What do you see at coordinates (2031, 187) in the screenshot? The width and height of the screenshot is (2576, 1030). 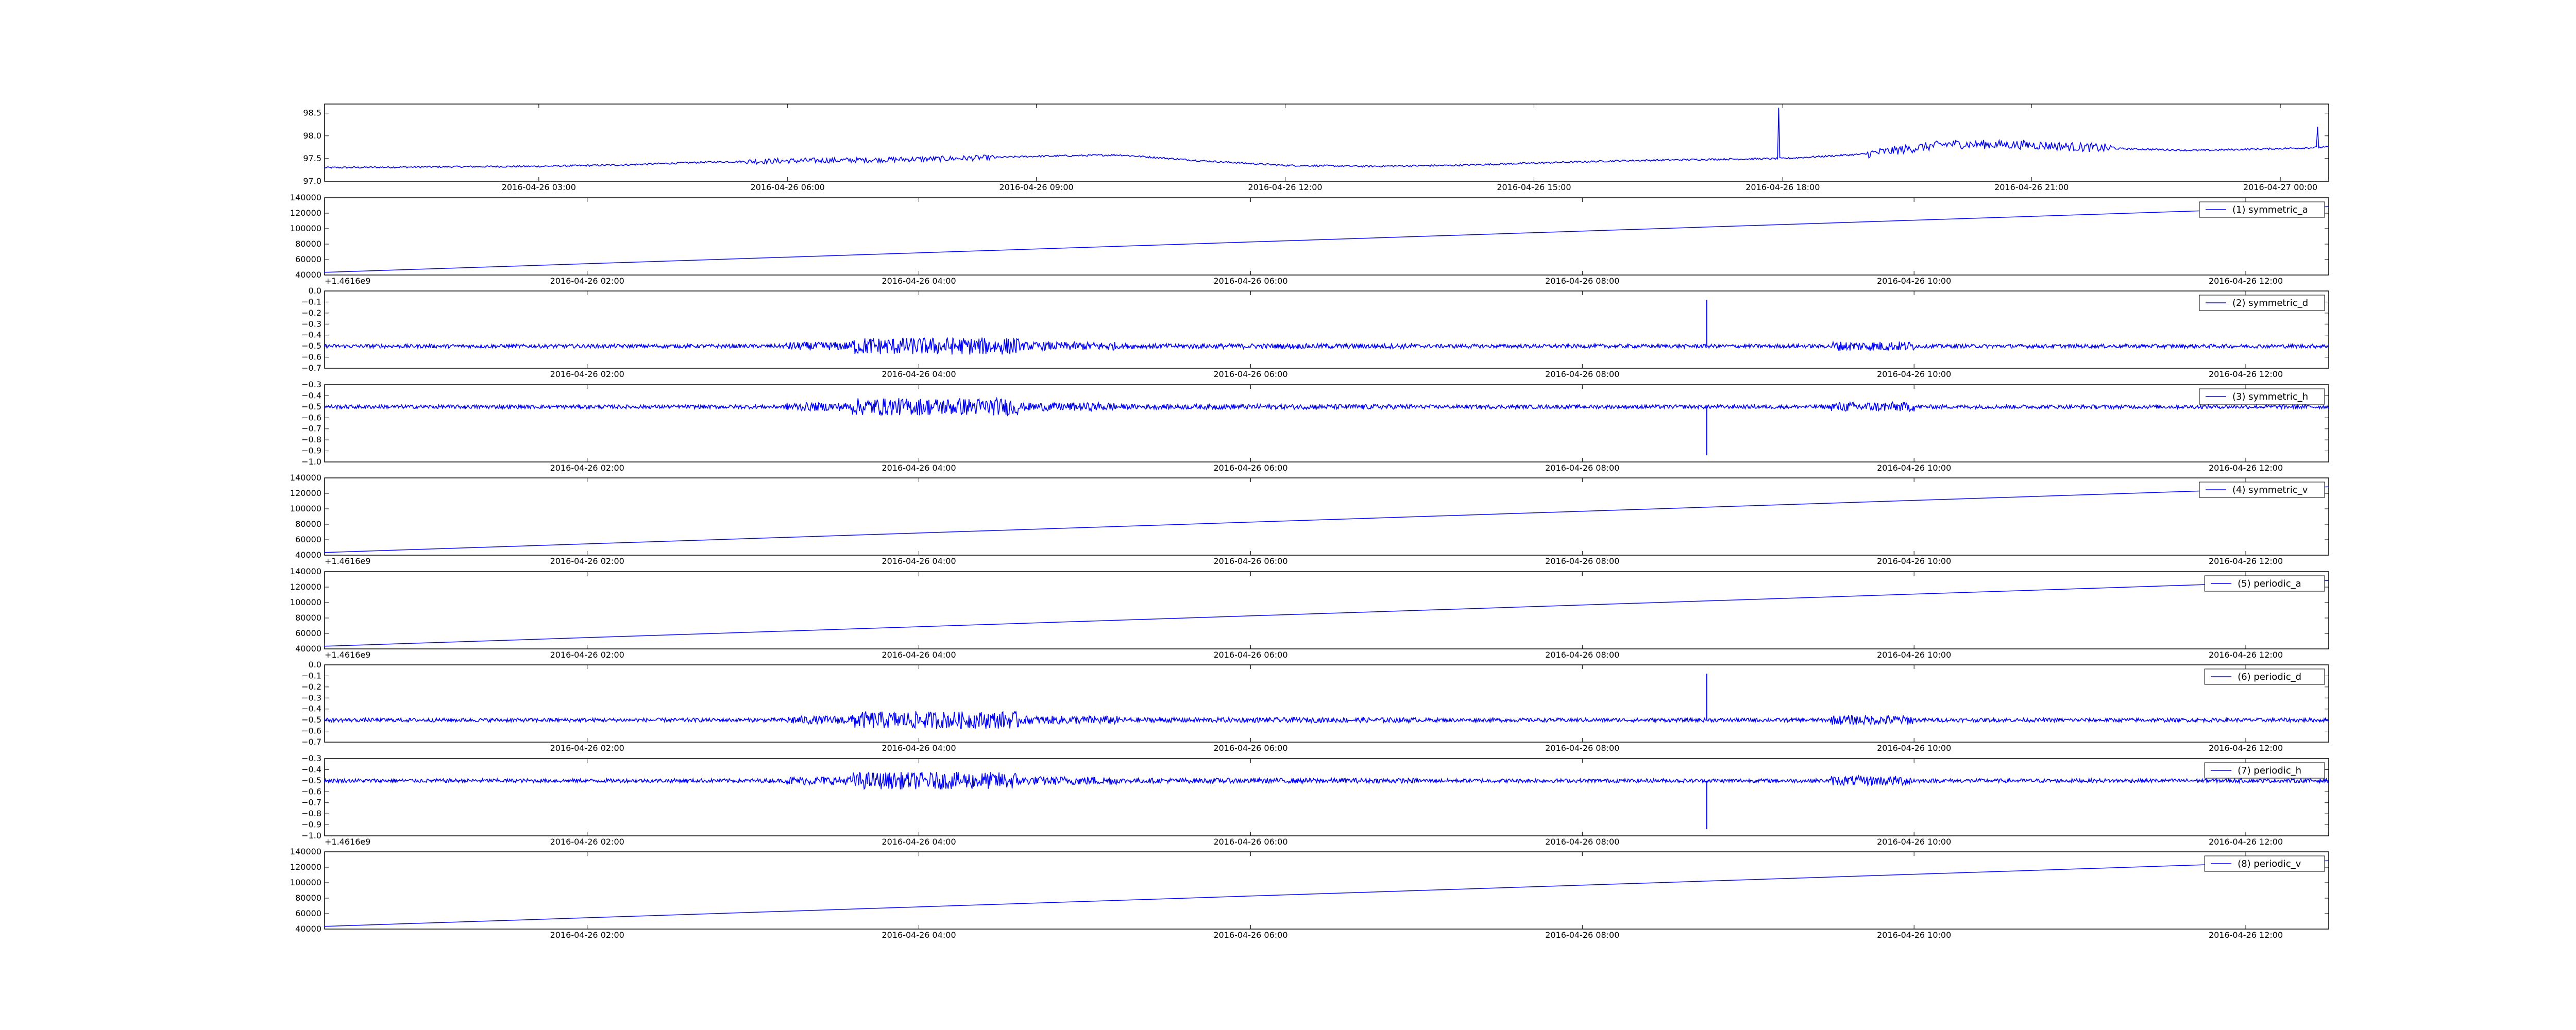 I see `x-tick-label: 2016-04-26 21:00` at bounding box center [2031, 187].